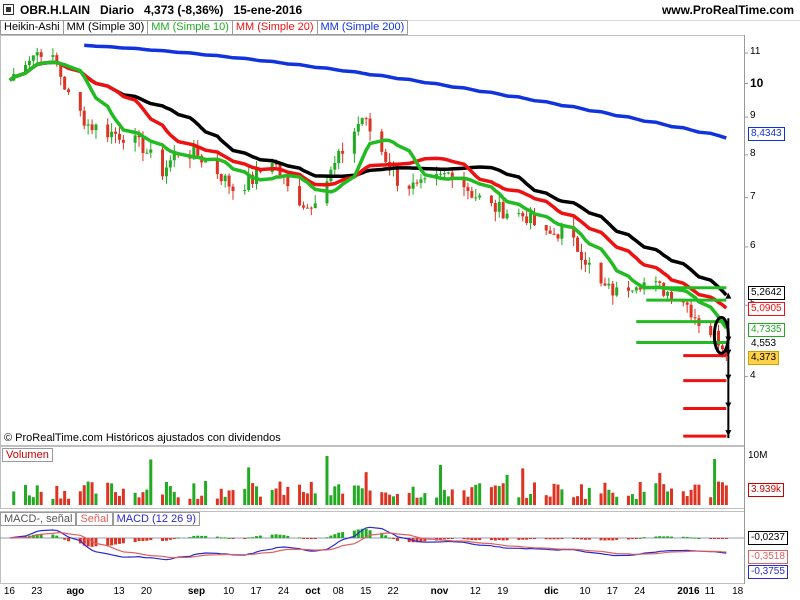 This screenshot has width=800, height=600. Describe the element at coordinates (766, 330) in the screenshot. I see `mm10-value-label: 4,7335` at that location.